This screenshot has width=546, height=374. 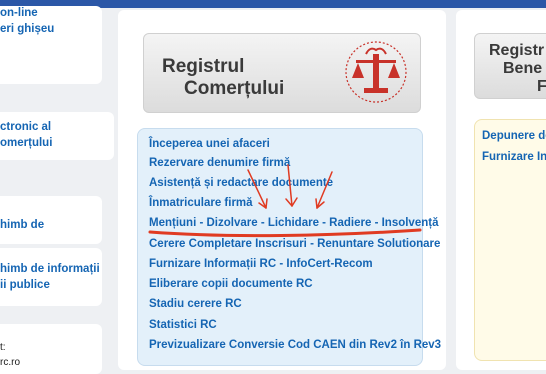 What do you see at coordinates (541, 86) in the screenshot?
I see `right-banner-line3: F` at bounding box center [541, 86].